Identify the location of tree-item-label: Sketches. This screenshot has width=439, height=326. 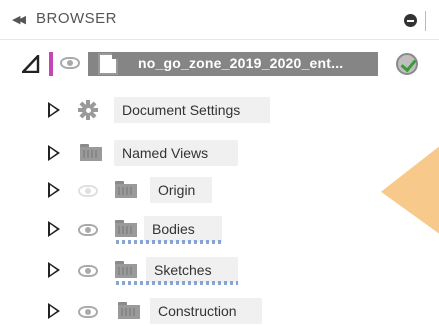
(192, 270).